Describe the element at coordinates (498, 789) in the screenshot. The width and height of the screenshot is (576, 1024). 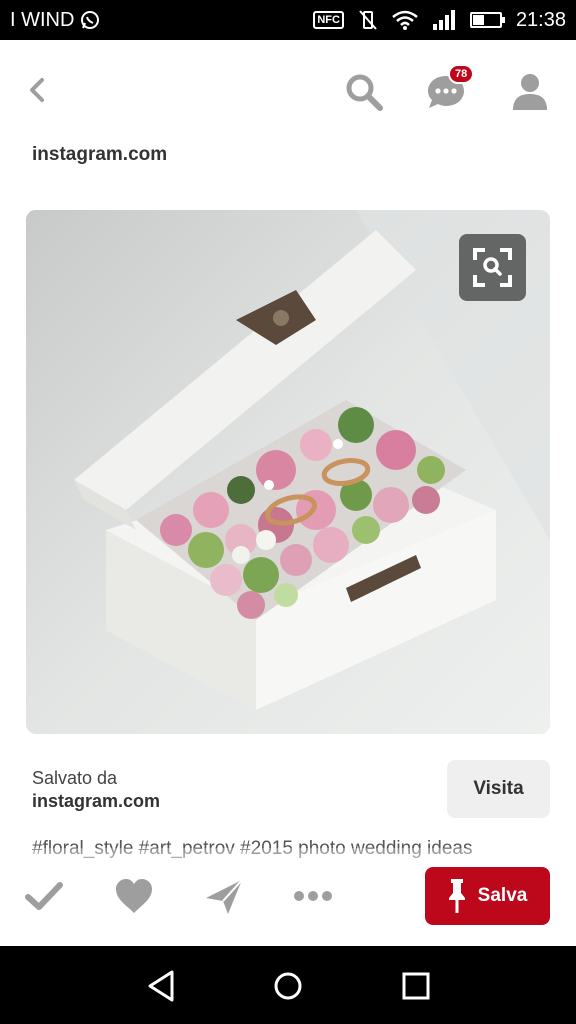
I see `visit-button: Visita` at that location.